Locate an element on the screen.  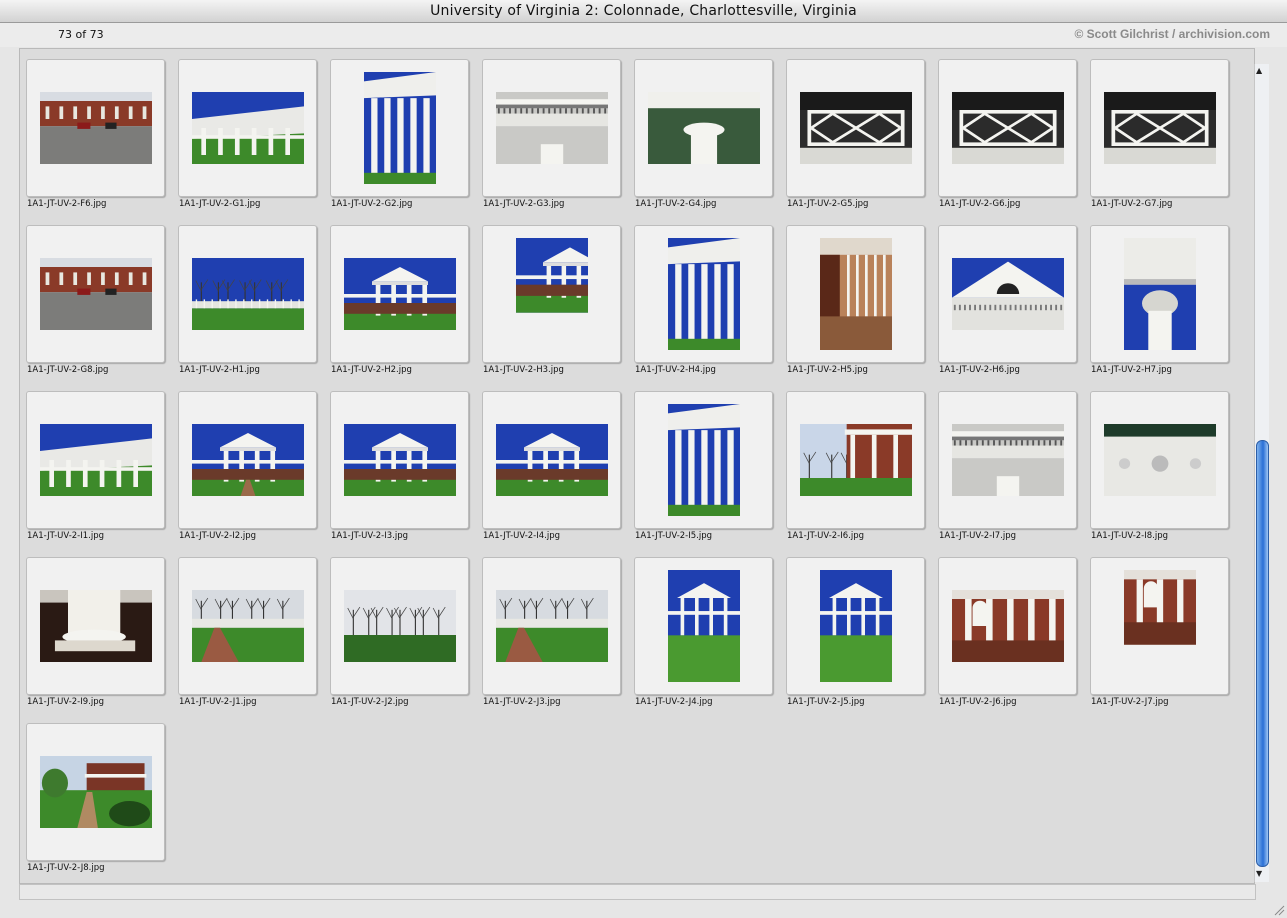
thumbnail-item: 1A1-JT-UV-2-H7.jpg is located at coordinates (1160, 295).